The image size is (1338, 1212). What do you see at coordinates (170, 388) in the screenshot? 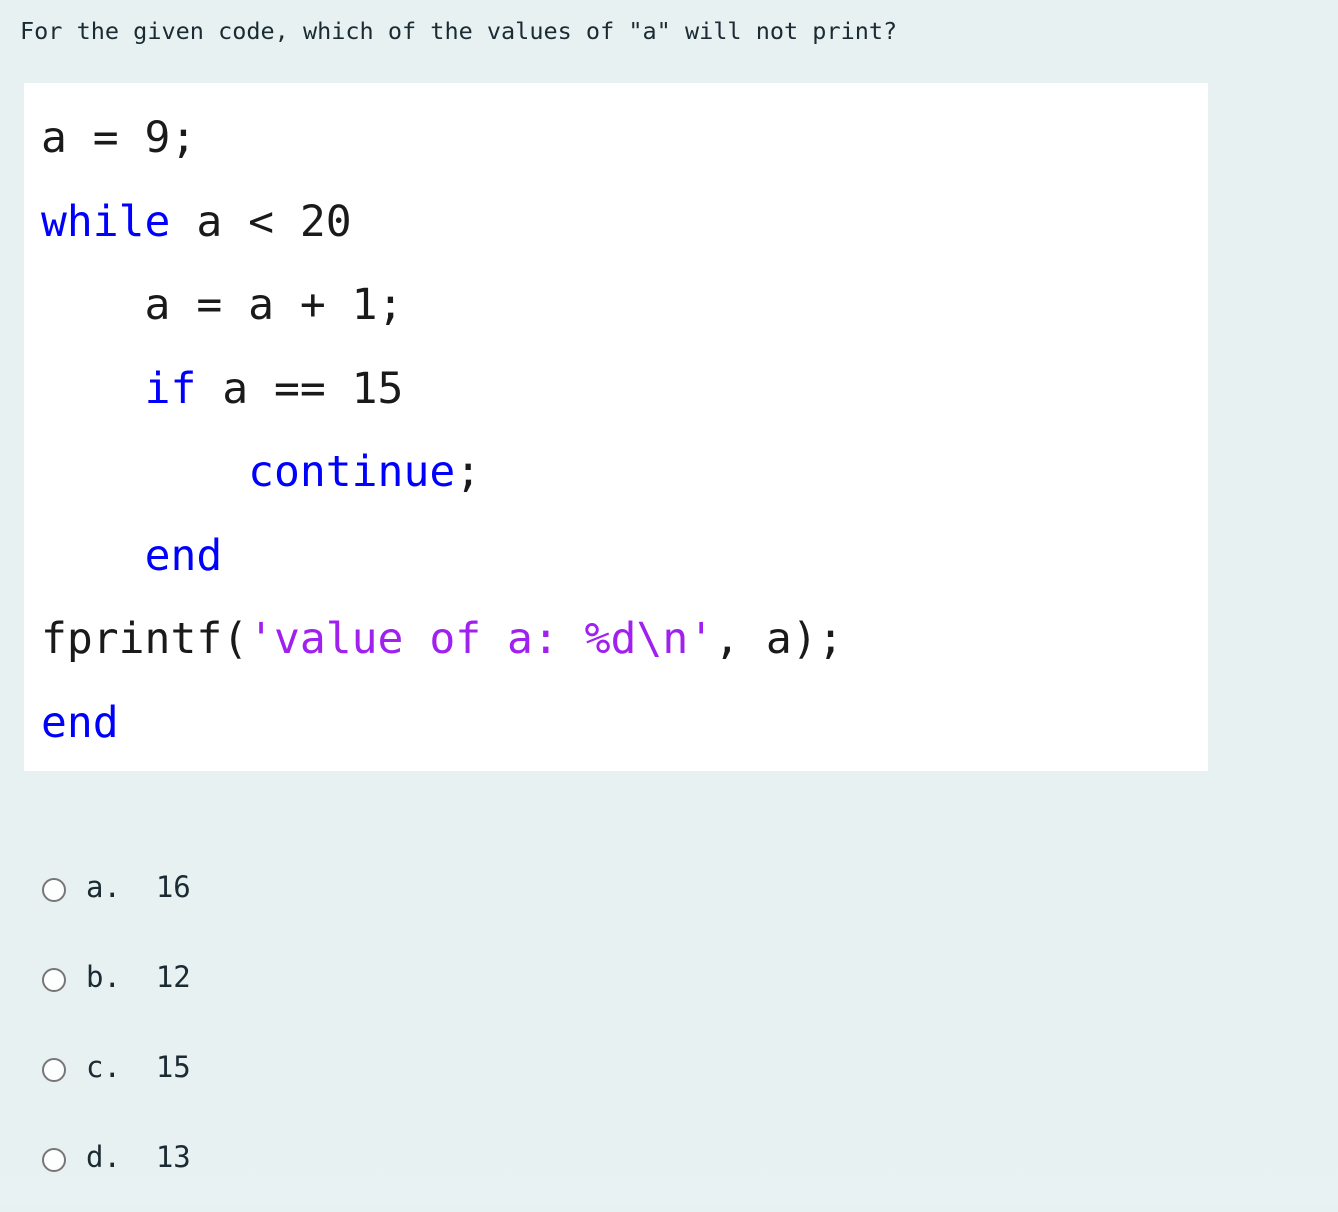
I see `code-token-kw: if` at bounding box center [170, 388].